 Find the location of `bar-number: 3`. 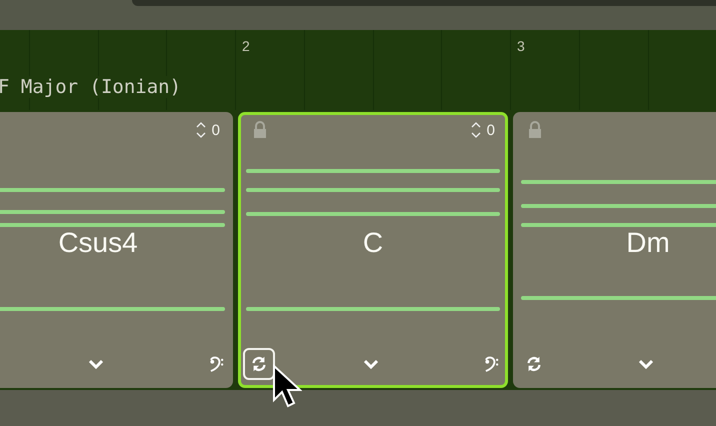

bar-number: 3 is located at coordinates (521, 46).